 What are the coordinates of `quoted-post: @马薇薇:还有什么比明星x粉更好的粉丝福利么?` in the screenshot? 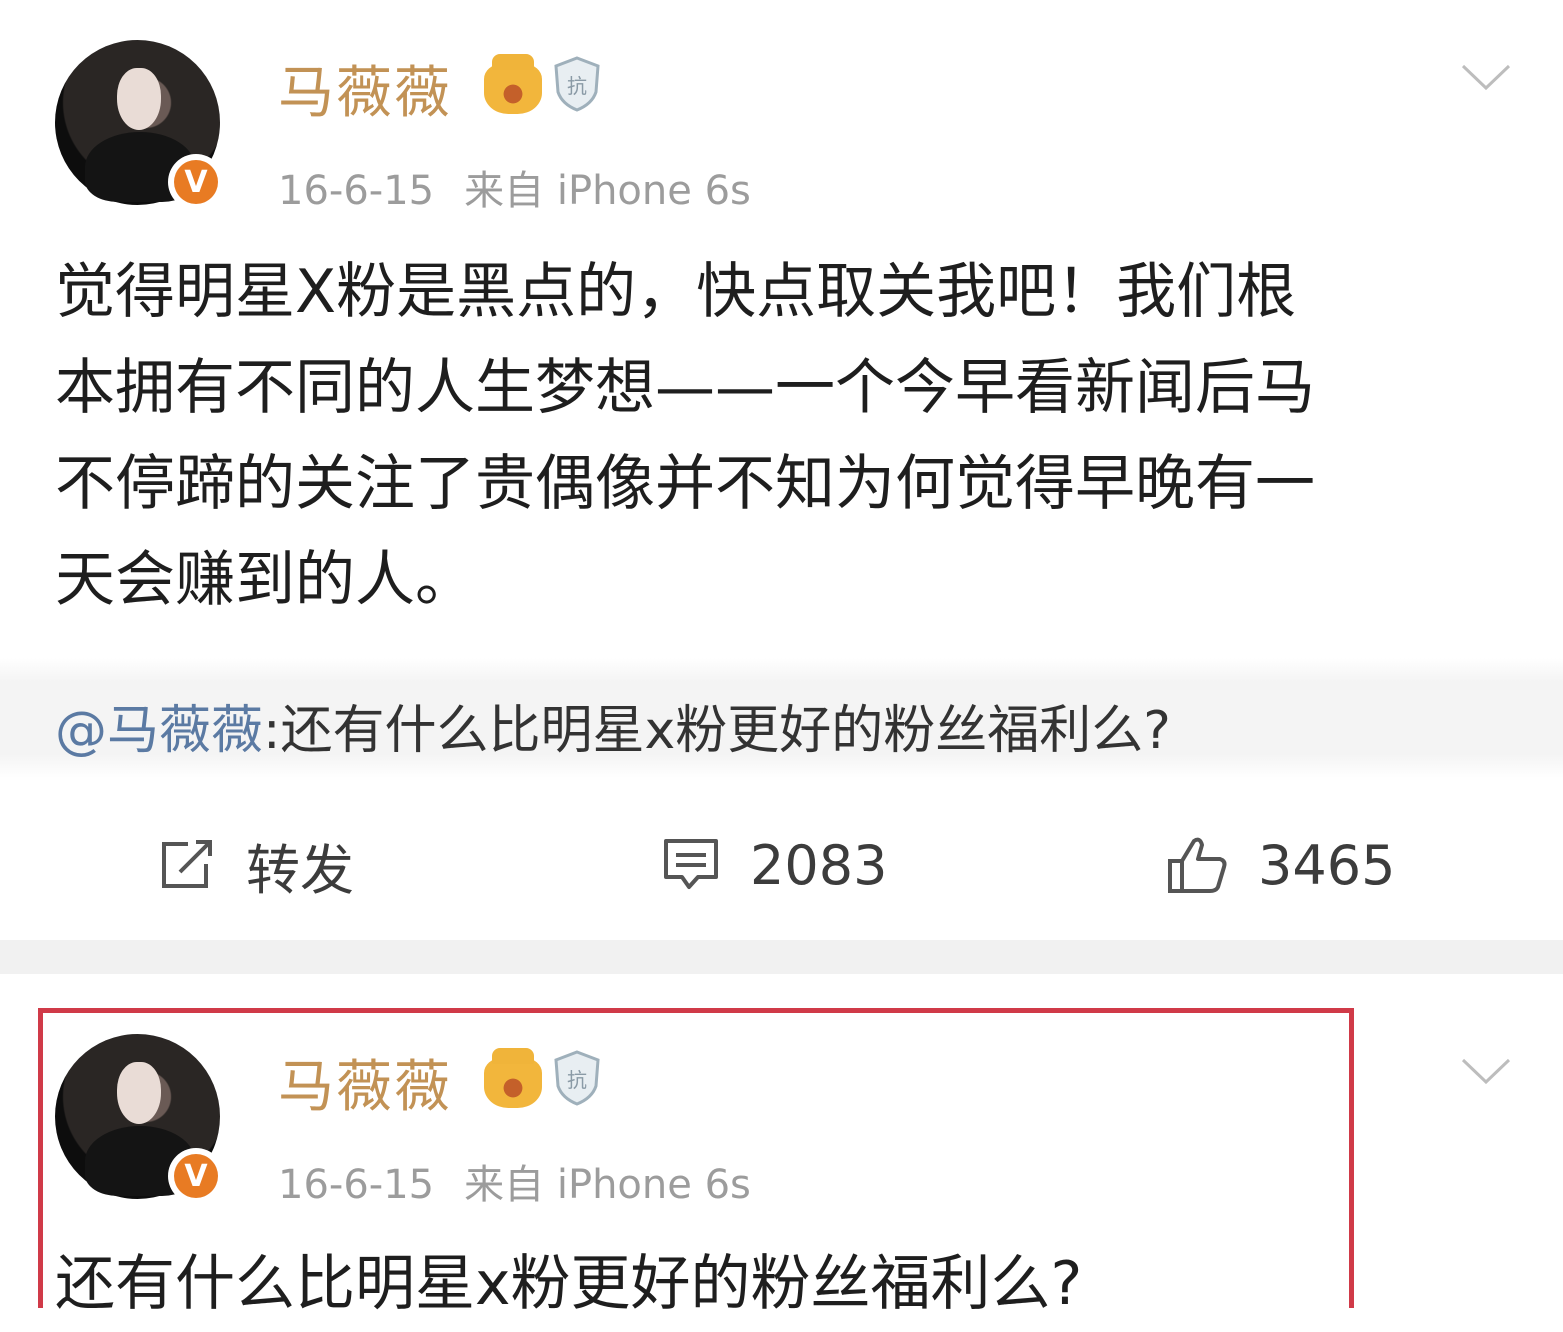 It's located at (613, 725).